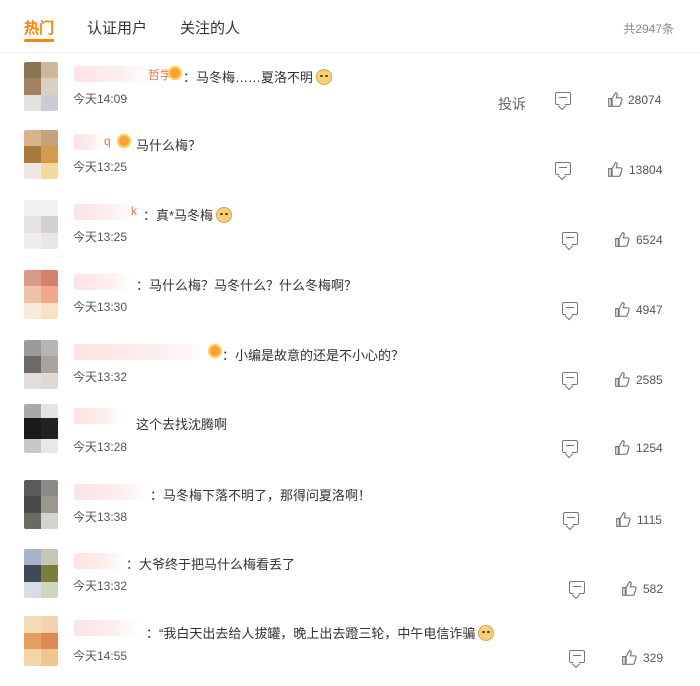 This screenshot has height=686, width=700. What do you see at coordinates (649, 520) in the screenshot?
I see `like-count: 1115` at bounding box center [649, 520].